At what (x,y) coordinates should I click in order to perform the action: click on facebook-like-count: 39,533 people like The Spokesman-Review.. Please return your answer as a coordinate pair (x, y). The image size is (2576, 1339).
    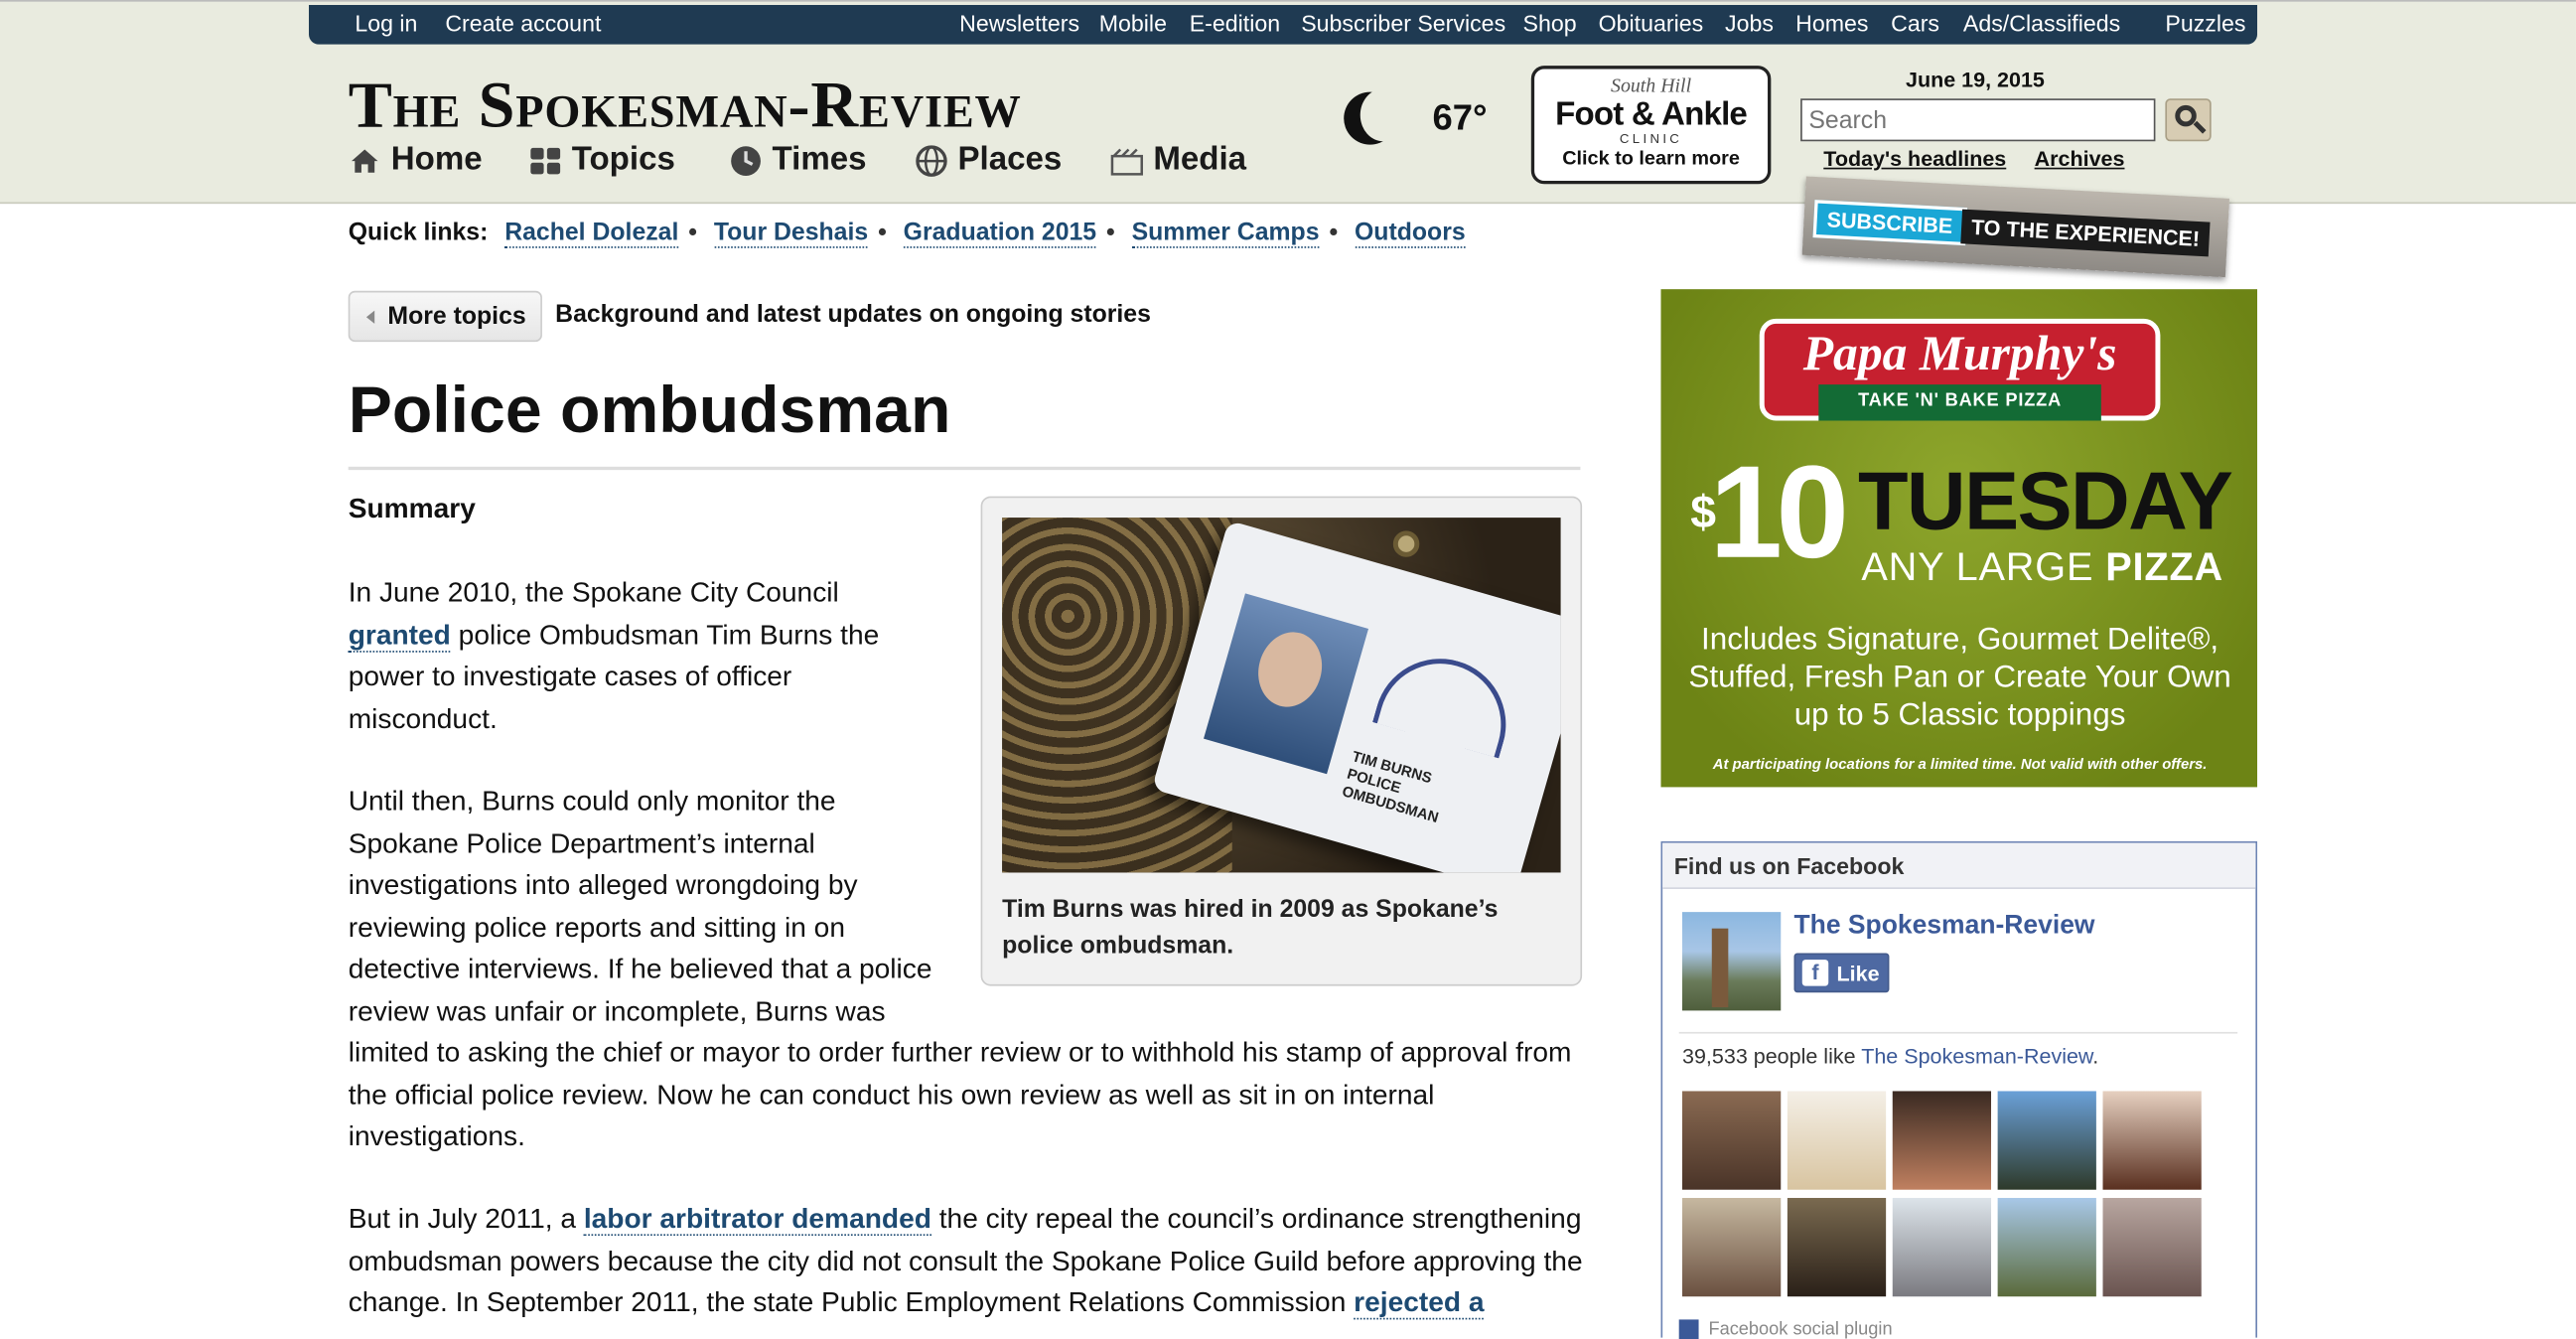
    Looking at the image, I should click on (1890, 1056).